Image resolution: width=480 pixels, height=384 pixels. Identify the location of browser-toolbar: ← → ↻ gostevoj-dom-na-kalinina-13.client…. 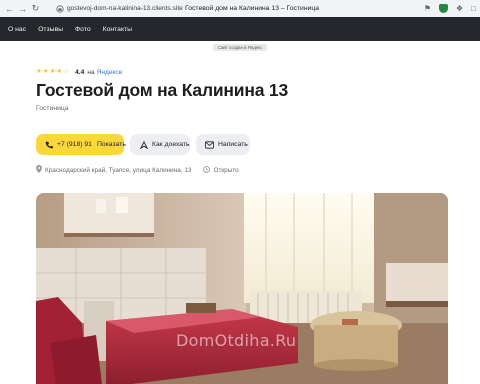
(240, 8).